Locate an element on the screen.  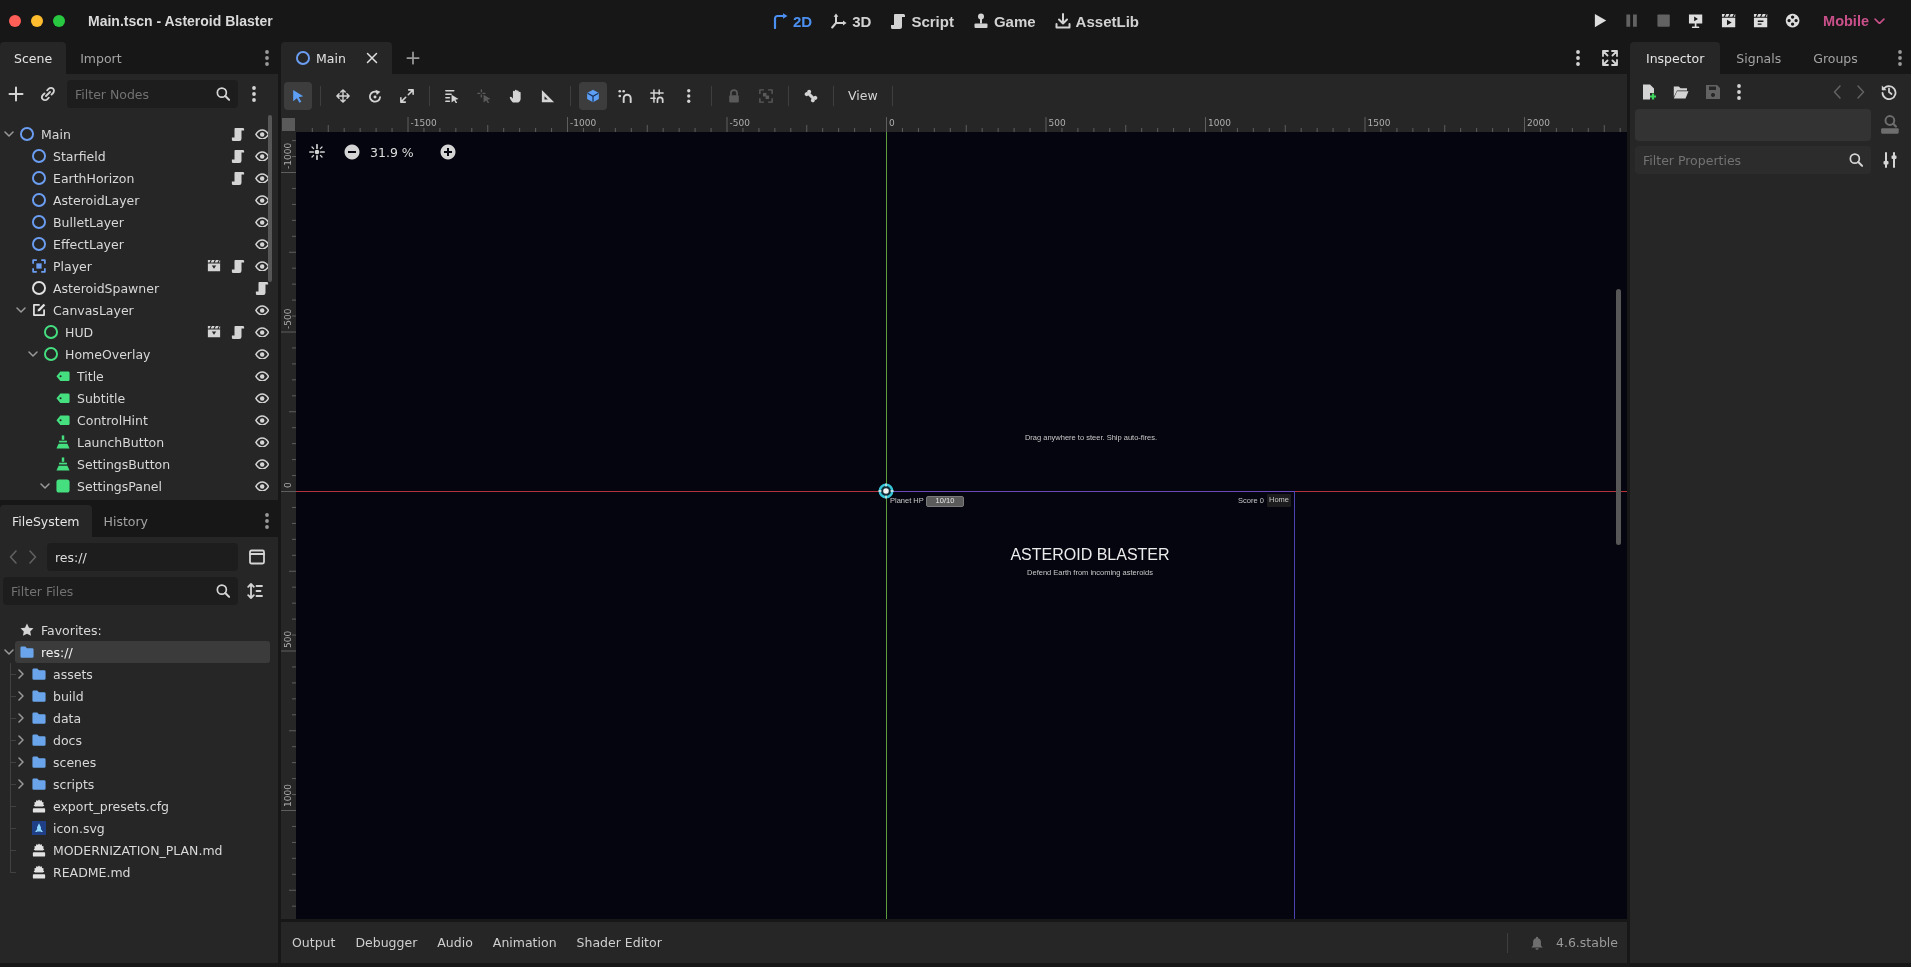
file-tree-item: res:// is located at coordinates (142, 652).